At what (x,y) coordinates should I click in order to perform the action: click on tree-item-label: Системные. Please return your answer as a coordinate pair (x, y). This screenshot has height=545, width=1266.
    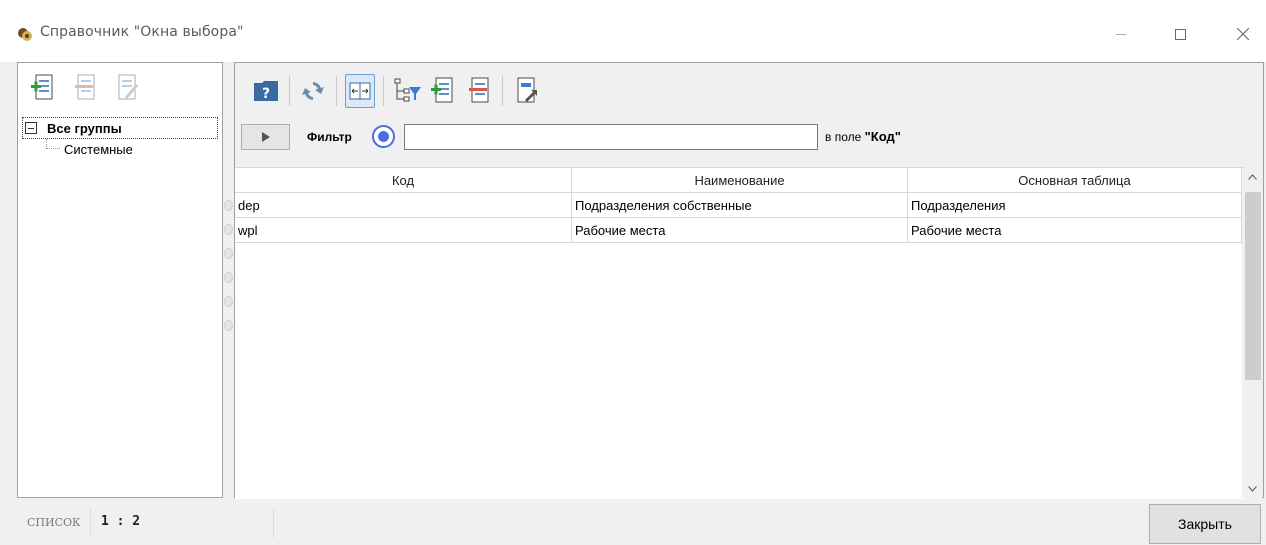
    Looking at the image, I should click on (98, 149).